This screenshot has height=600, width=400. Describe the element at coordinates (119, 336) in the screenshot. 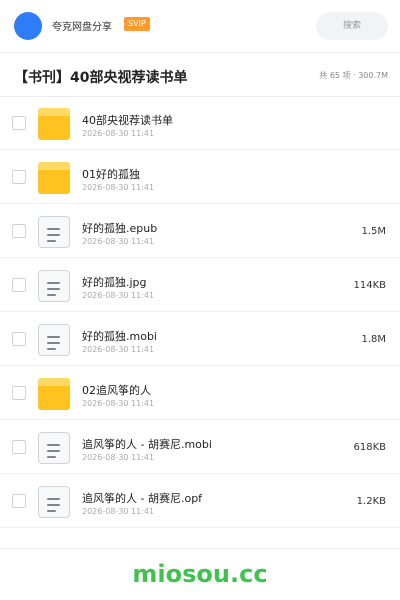

I see `file-name: 好的孤独.mobi` at that location.